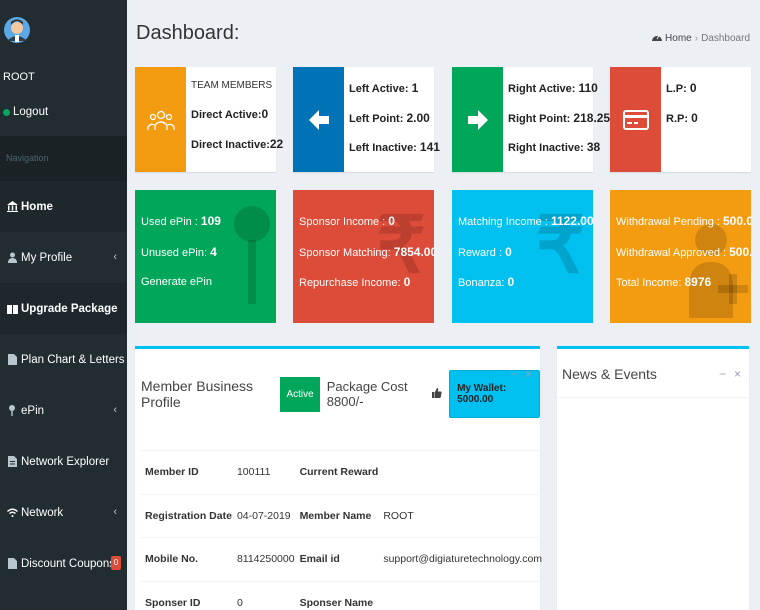 The width and height of the screenshot is (760, 610). Describe the element at coordinates (341, 472) in the screenshot. I see `table-row: Member ID 100111 Current Reward` at that location.